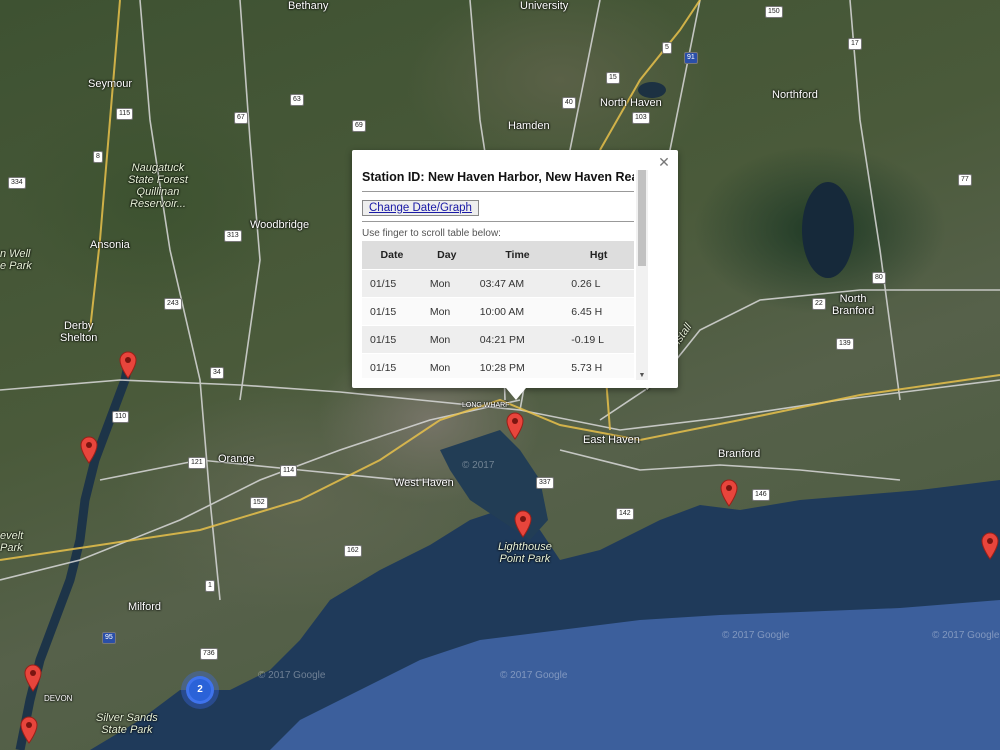 The height and width of the screenshot is (750, 1000). I want to click on cell-height: -0.19 L, so click(598, 339).